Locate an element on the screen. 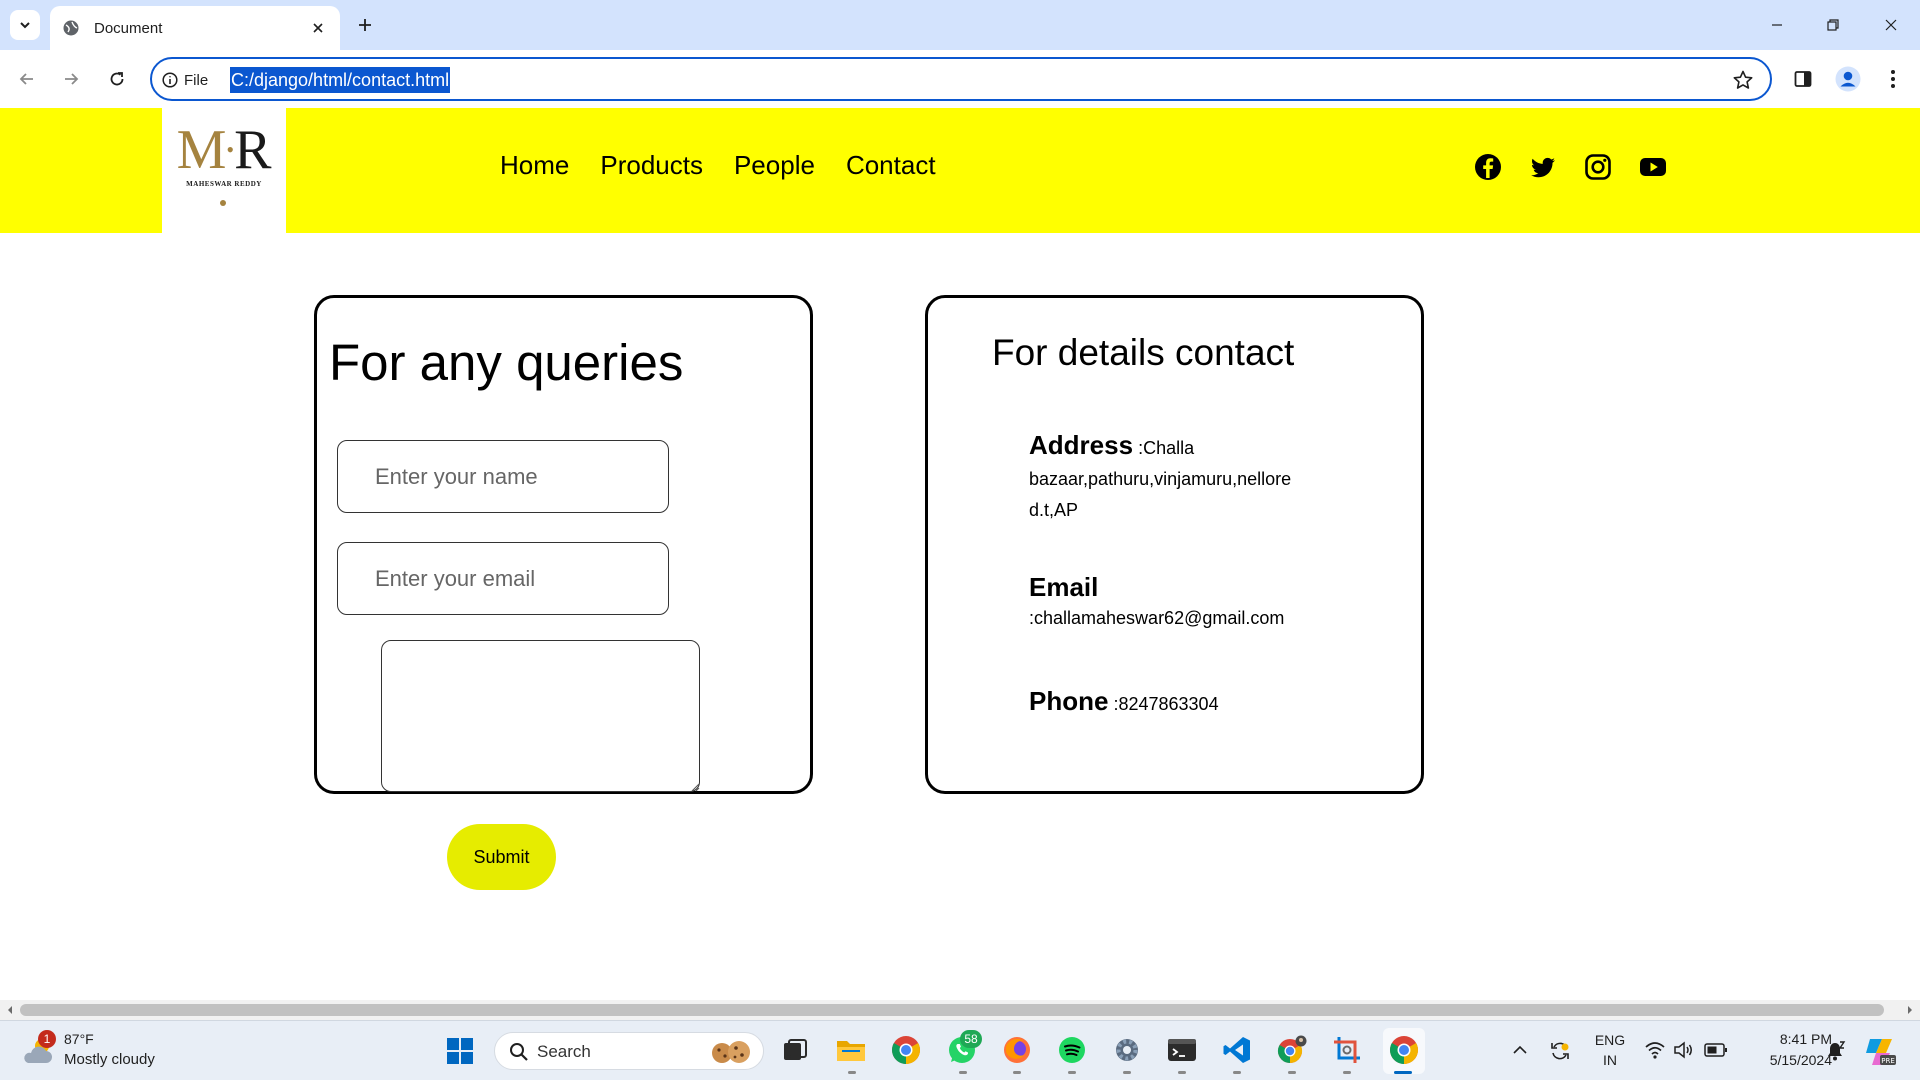 This screenshot has height=1080, width=1920. bookmark-star-icon is located at coordinates (1743, 80).